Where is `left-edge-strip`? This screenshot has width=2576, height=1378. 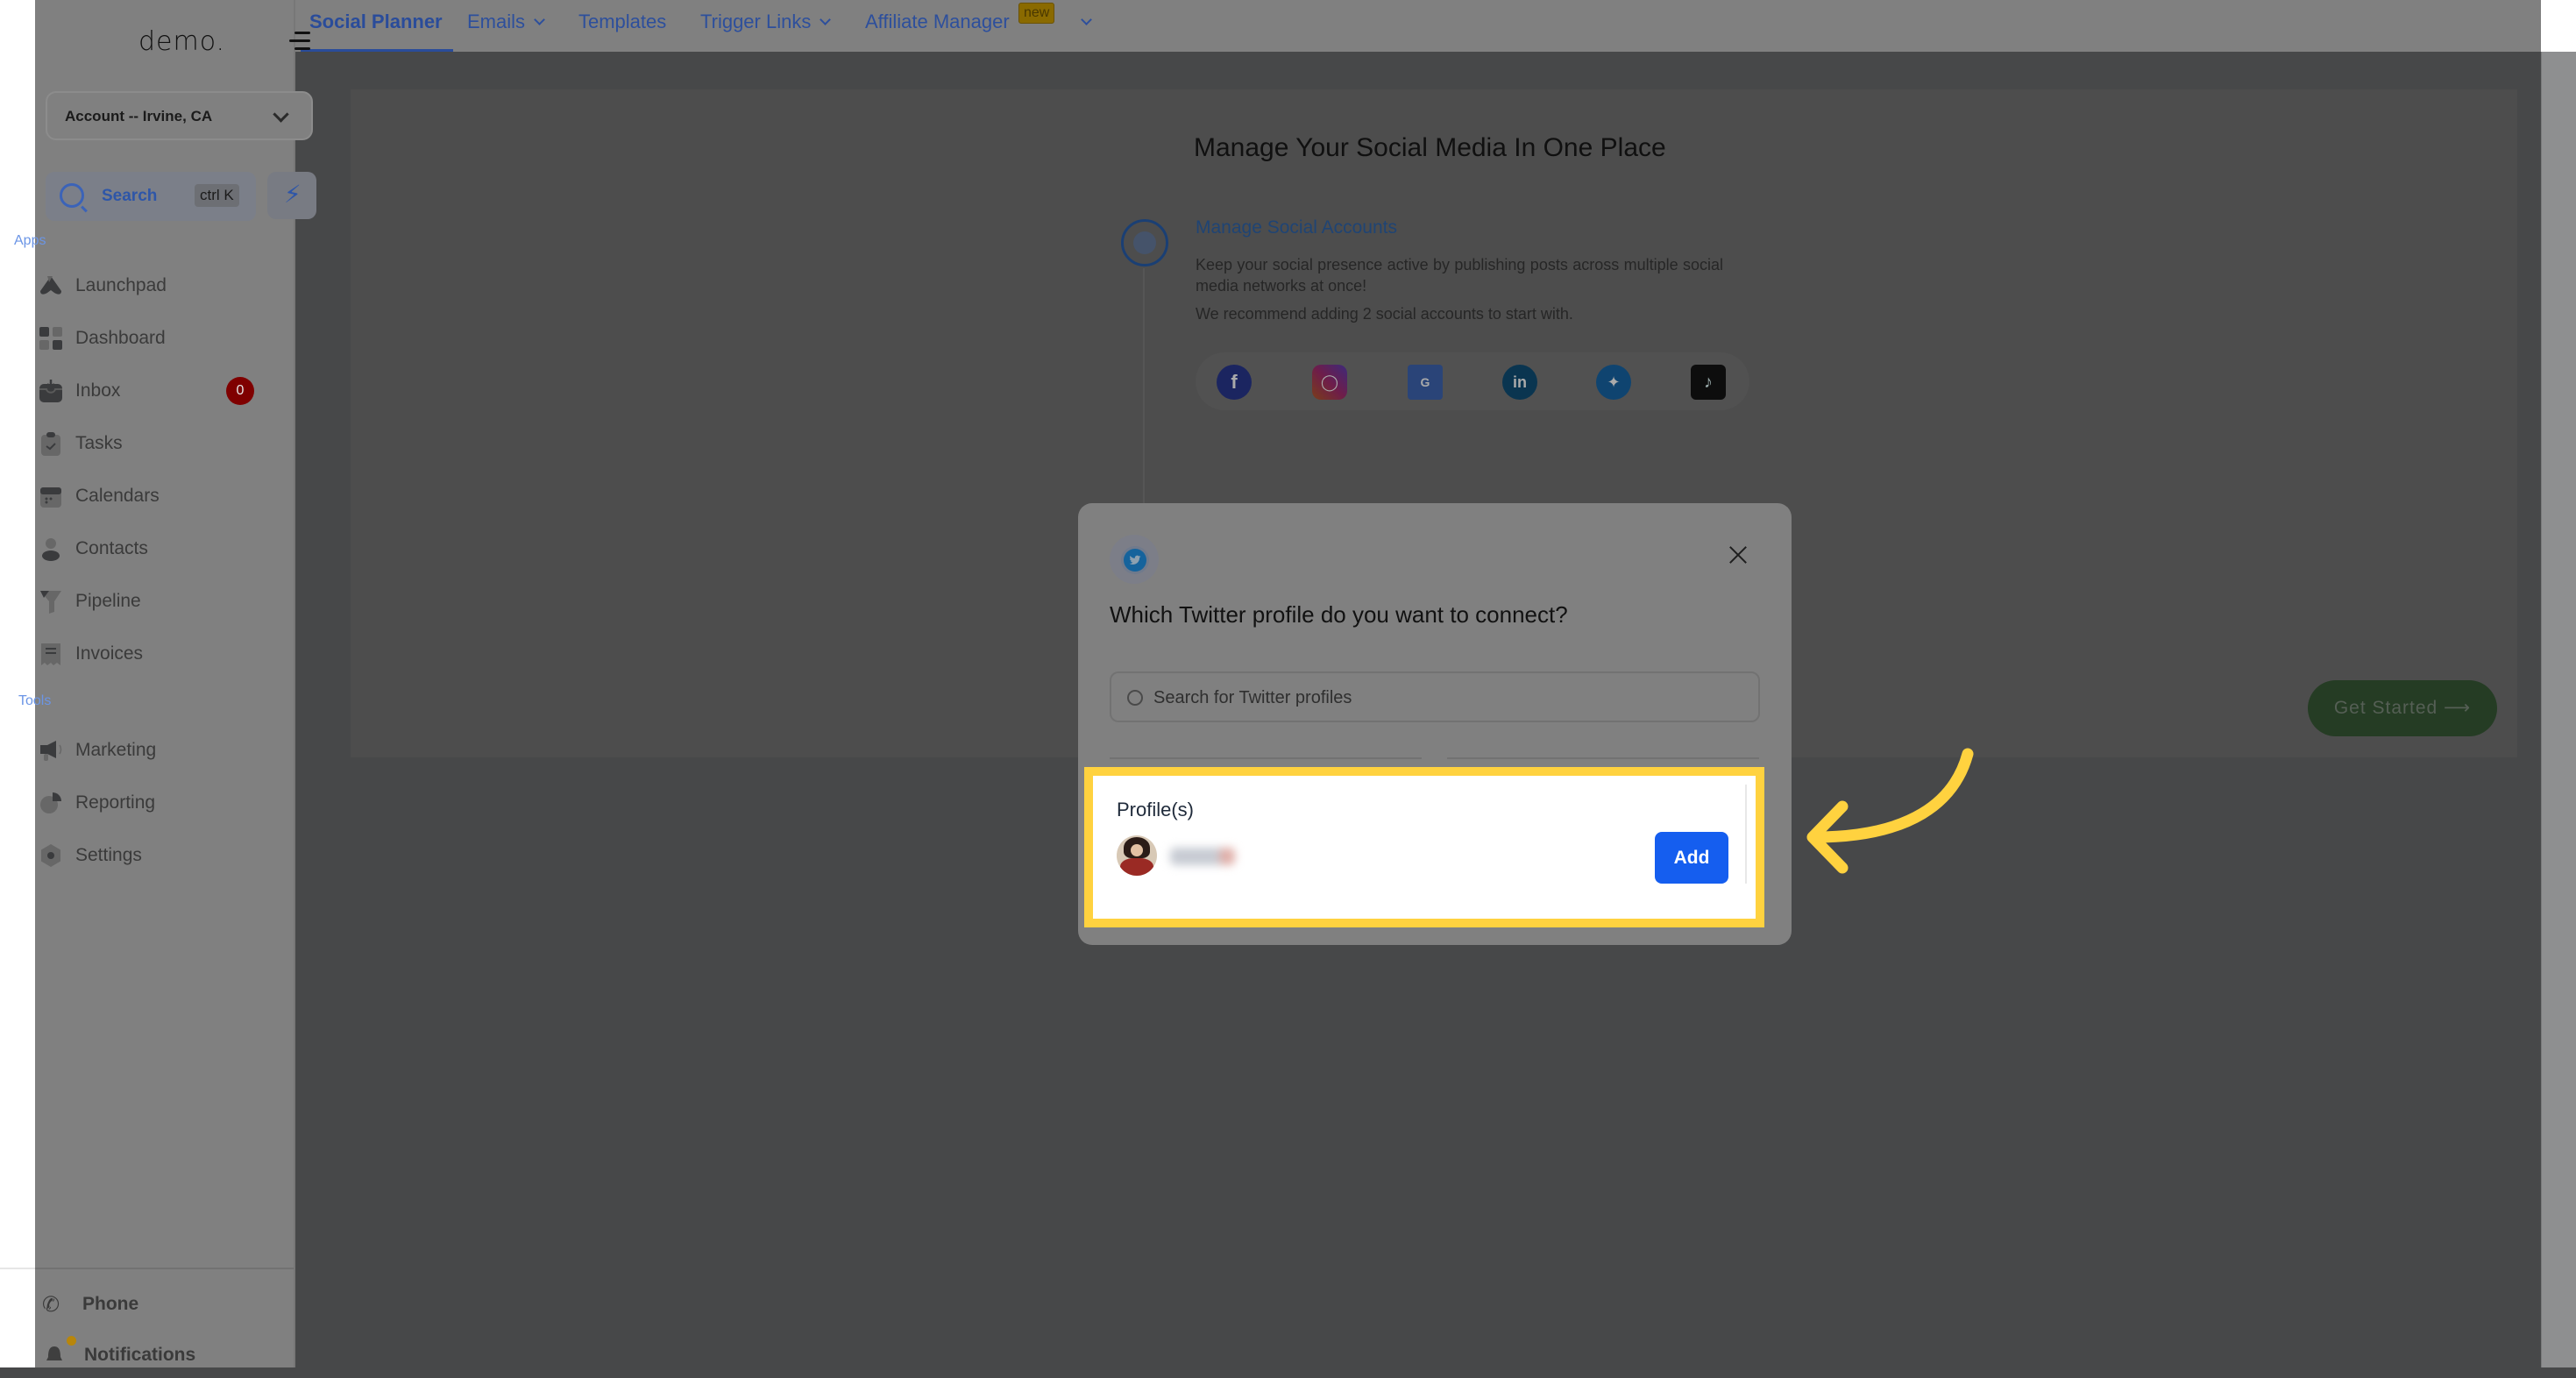
left-edge-strip is located at coordinates (17, 683).